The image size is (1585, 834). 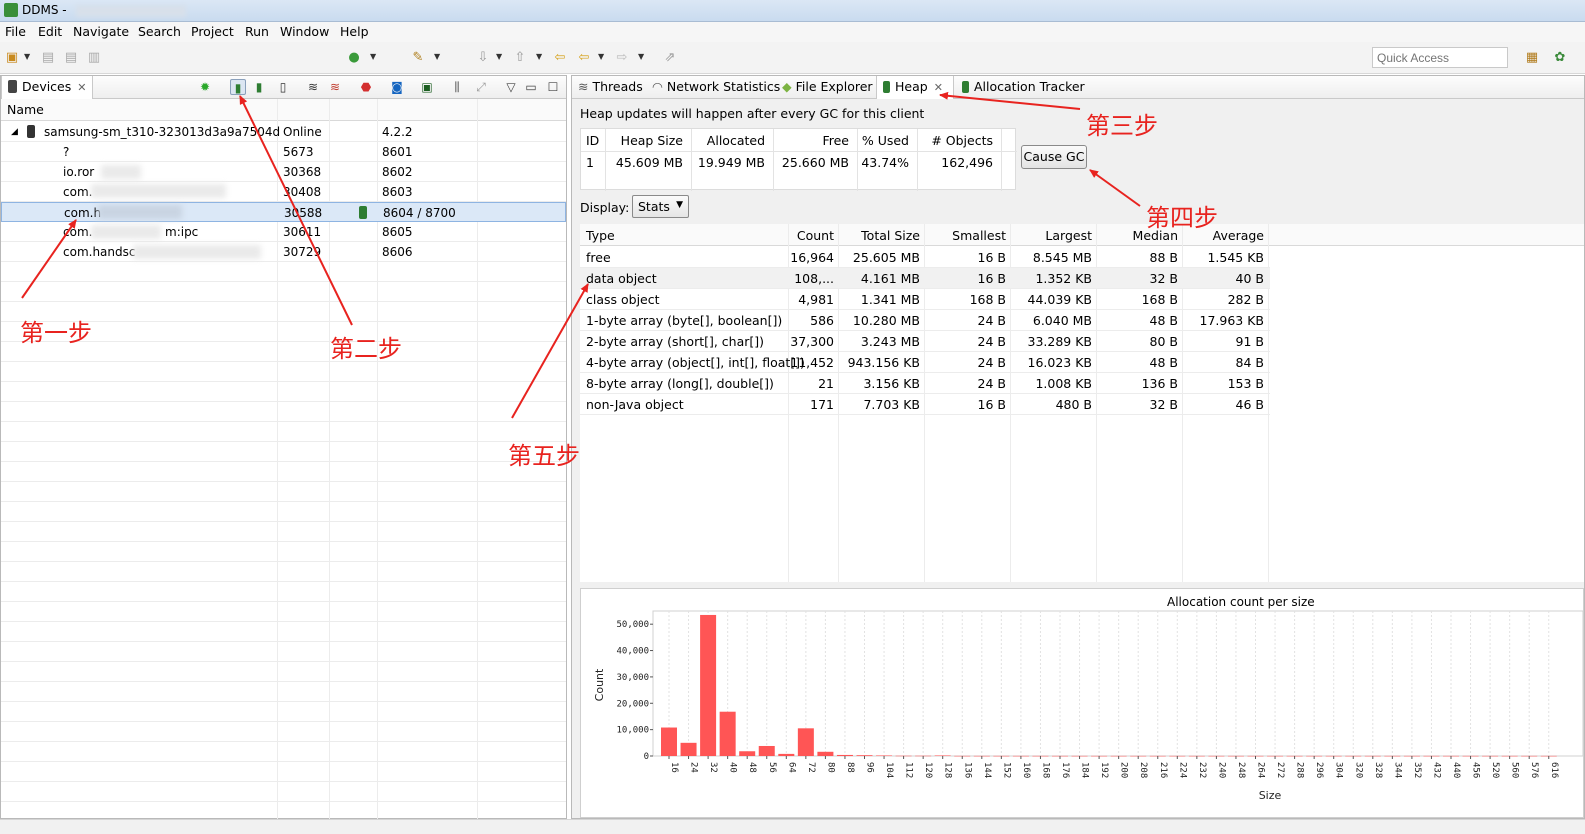 I want to click on last-edit-icon: ⇦, so click(x=560, y=58).